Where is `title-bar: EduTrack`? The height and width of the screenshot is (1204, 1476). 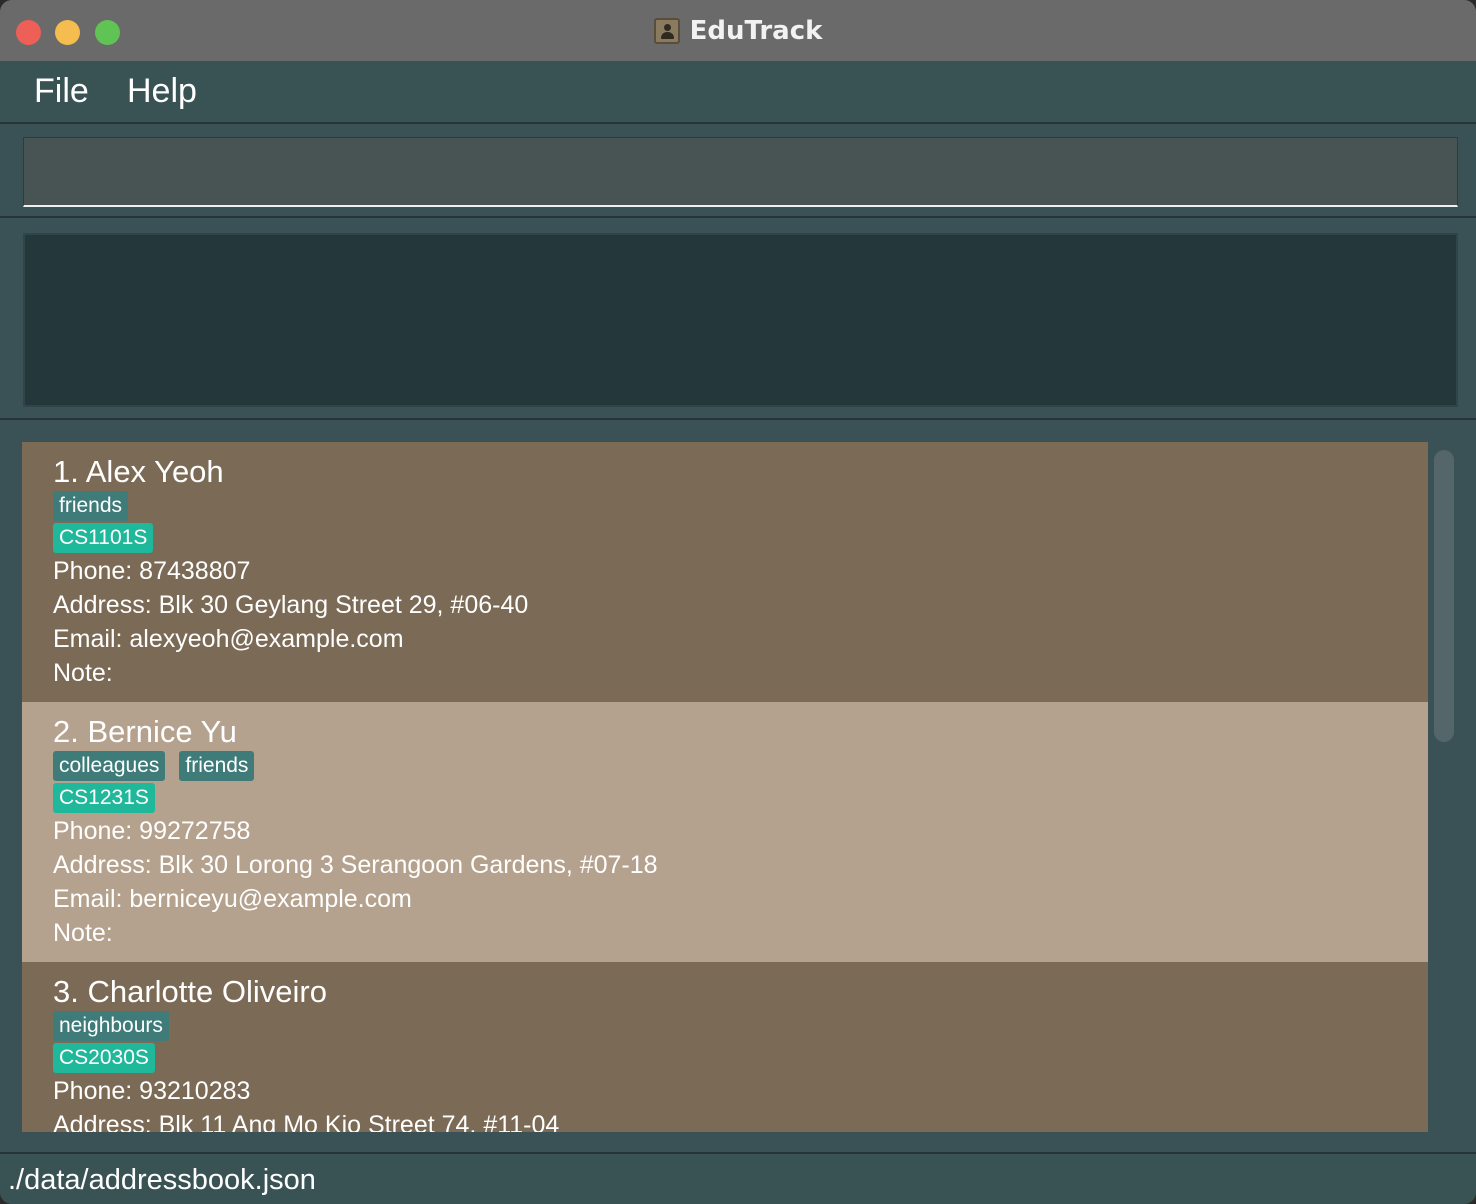
title-bar: EduTrack is located at coordinates (738, 31).